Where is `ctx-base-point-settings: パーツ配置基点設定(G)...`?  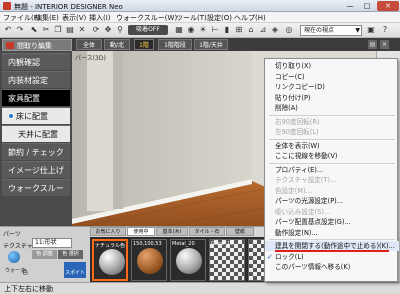
ctx-base-point-settings: パーツ配置基点設定(G)... is located at coordinates (332, 222).